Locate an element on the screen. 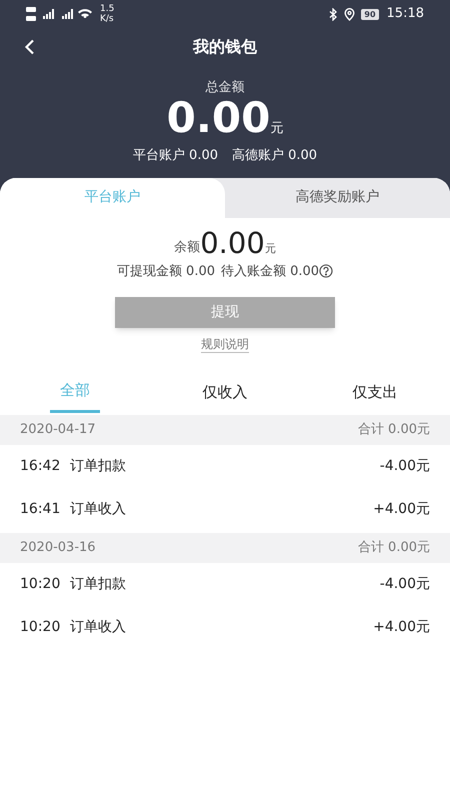 The height and width of the screenshot is (800, 450). status-time: 15:18 is located at coordinates (405, 14).